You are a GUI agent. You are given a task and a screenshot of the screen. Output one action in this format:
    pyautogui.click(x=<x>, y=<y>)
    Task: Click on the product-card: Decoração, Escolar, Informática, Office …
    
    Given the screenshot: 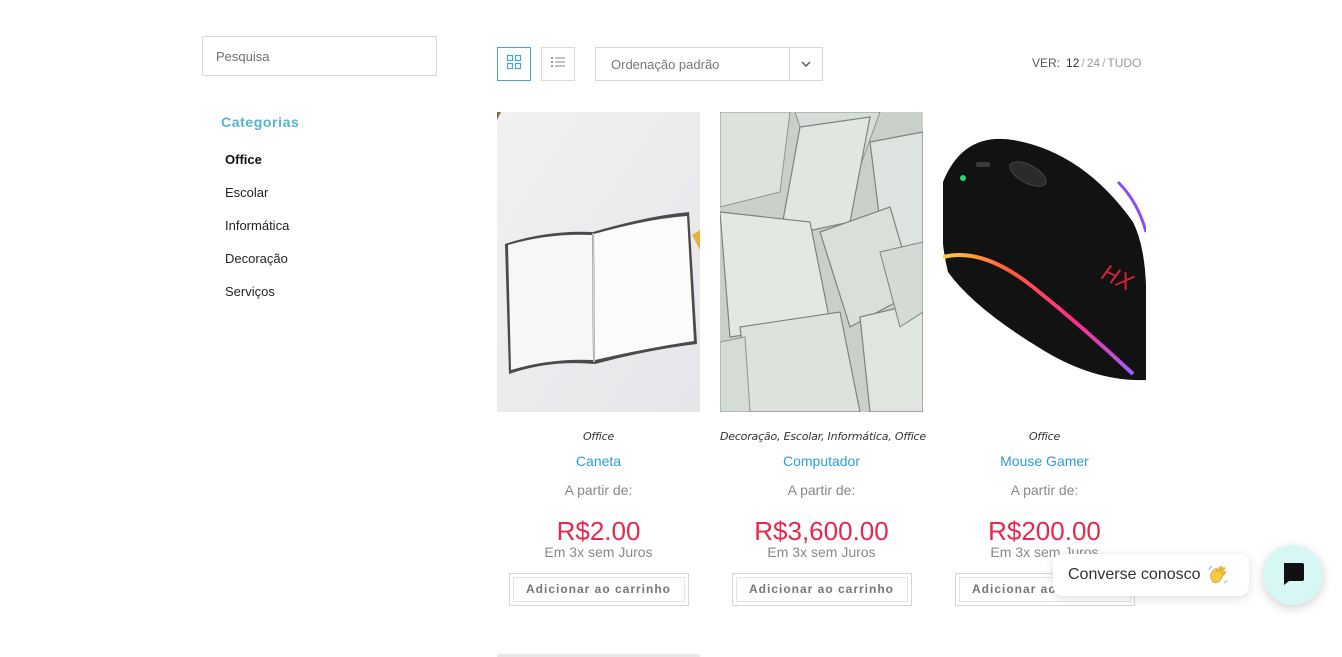 What is the action you would take?
    pyautogui.click(x=823, y=359)
    